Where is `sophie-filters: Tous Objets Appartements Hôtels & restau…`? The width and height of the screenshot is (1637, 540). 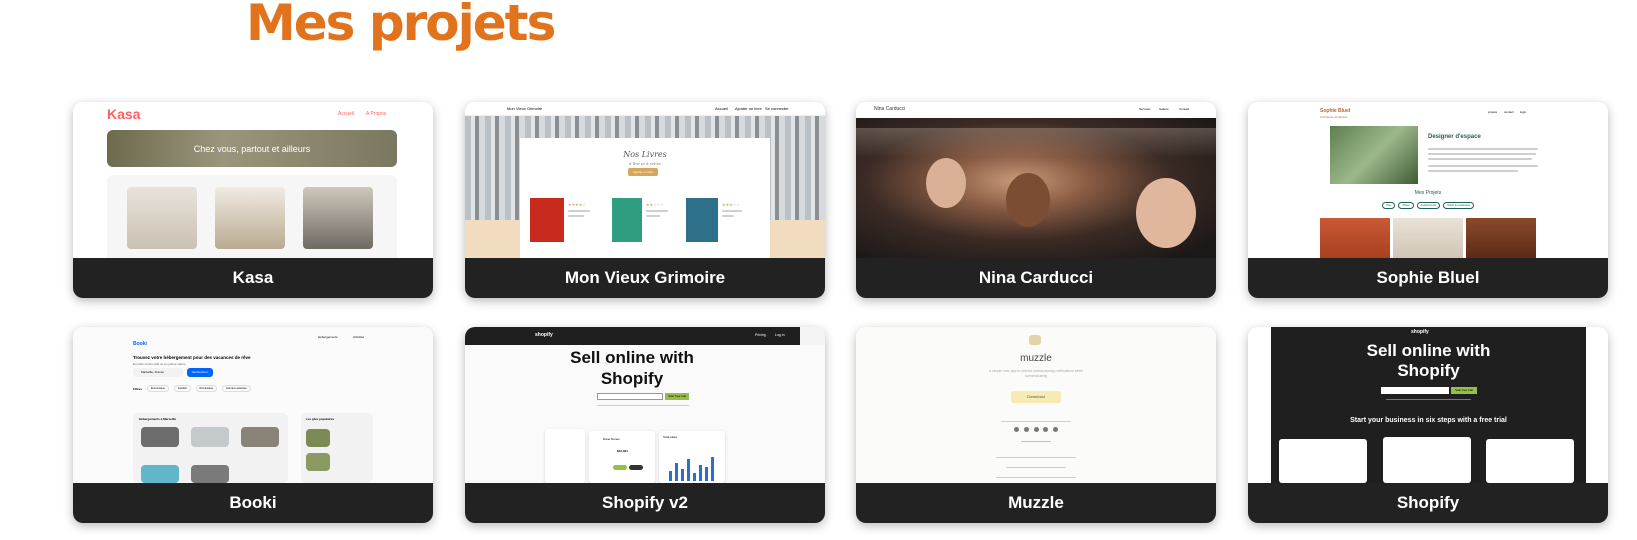 sophie-filters: Tous Objets Appartements Hôtels & restau… is located at coordinates (1428, 205).